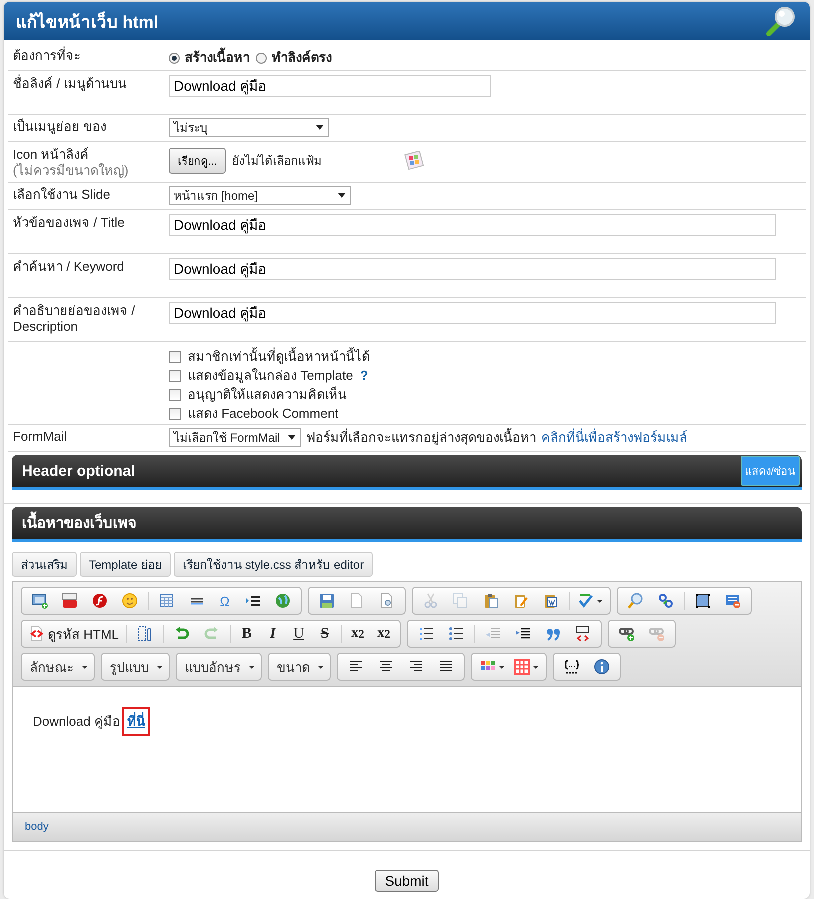 The height and width of the screenshot is (899, 814). Describe the element at coordinates (551, 601) in the screenshot. I see `paste-word-icon` at that location.